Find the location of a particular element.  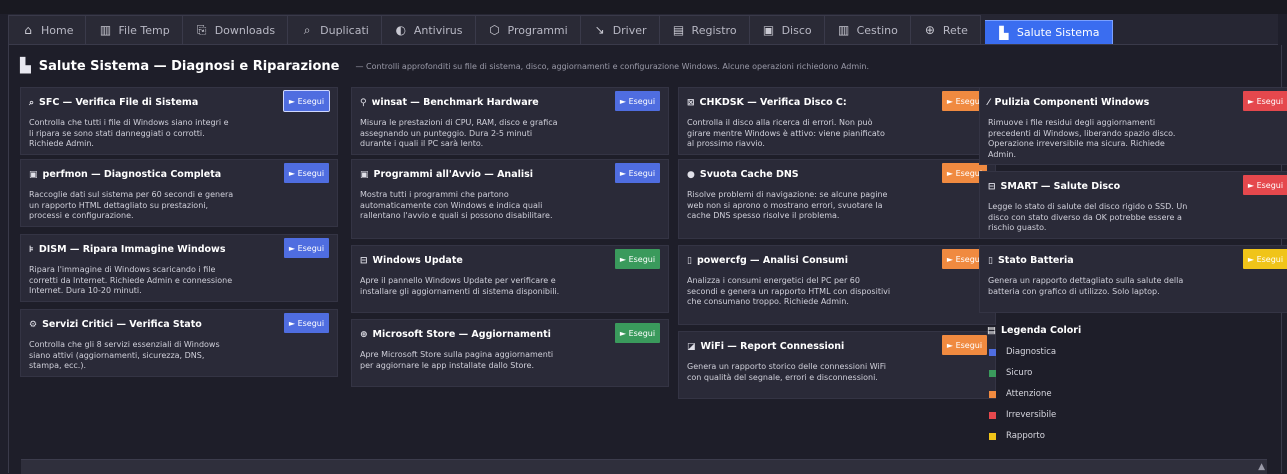

tab-registro: ▤ Registro is located at coordinates (704, 29).